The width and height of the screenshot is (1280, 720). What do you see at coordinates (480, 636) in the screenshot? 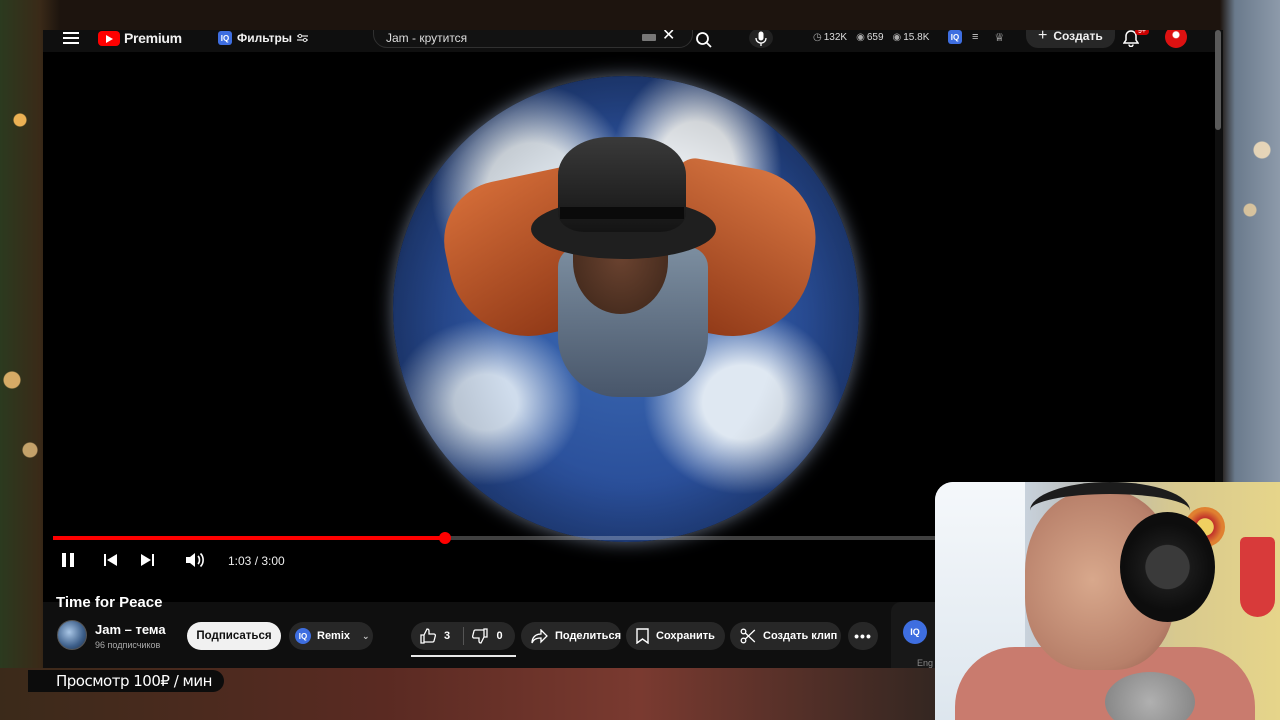
I see `thumbs-down-icon` at bounding box center [480, 636].